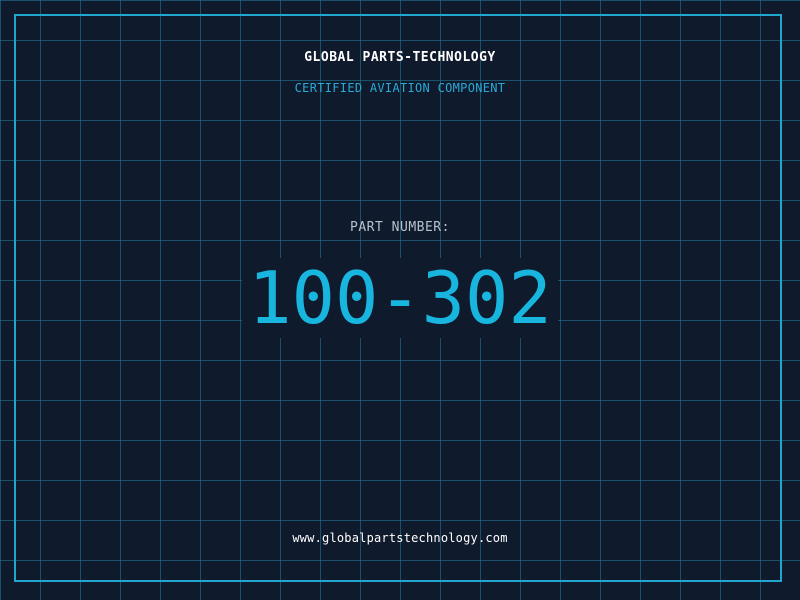  What do you see at coordinates (400, 57) in the screenshot?
I see `brand-title: GLOBAL PARTS-TECHNOLOGY` at bounding box center [400, 57].